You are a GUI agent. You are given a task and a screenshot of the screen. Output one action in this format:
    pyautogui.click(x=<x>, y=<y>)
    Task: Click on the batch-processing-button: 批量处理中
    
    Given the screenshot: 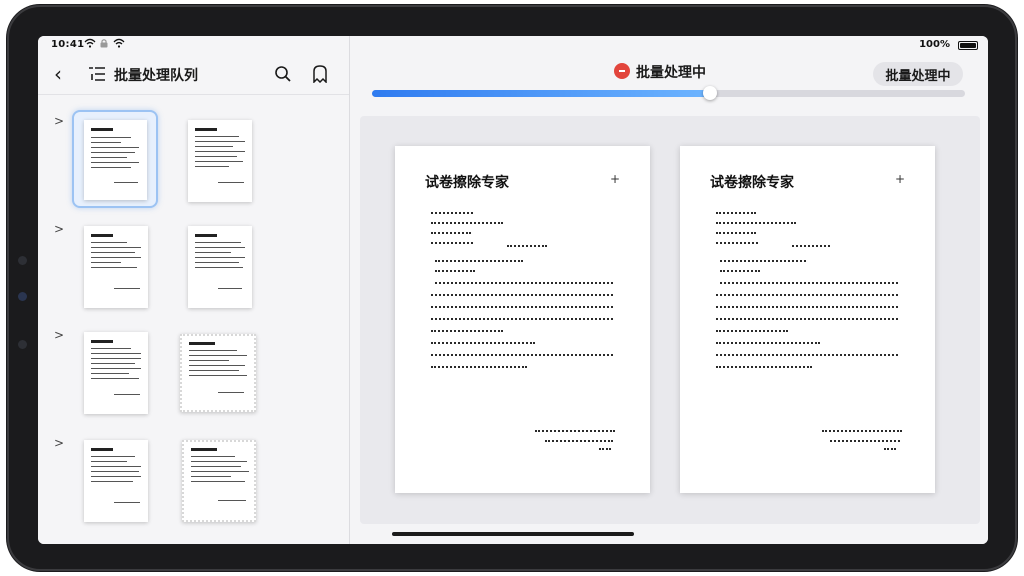 What is the action you would take?
    pyautogui.click(x=918, y=74)
    